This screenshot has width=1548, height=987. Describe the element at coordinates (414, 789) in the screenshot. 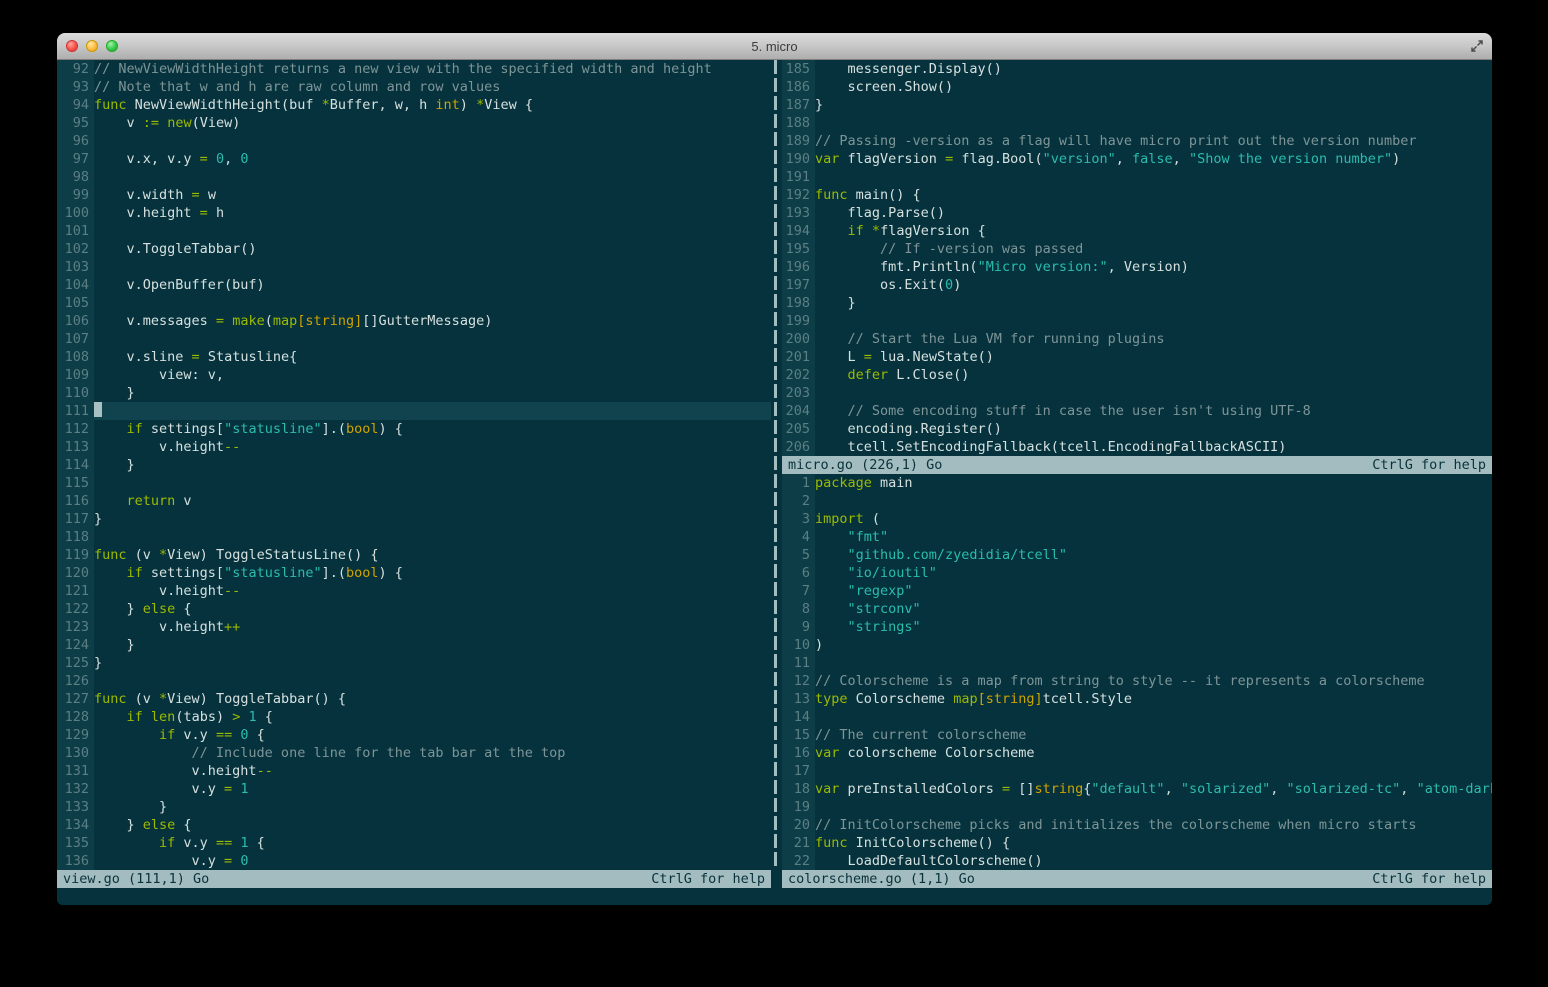

I see `code-line: 132 v.y = 1` at that location.